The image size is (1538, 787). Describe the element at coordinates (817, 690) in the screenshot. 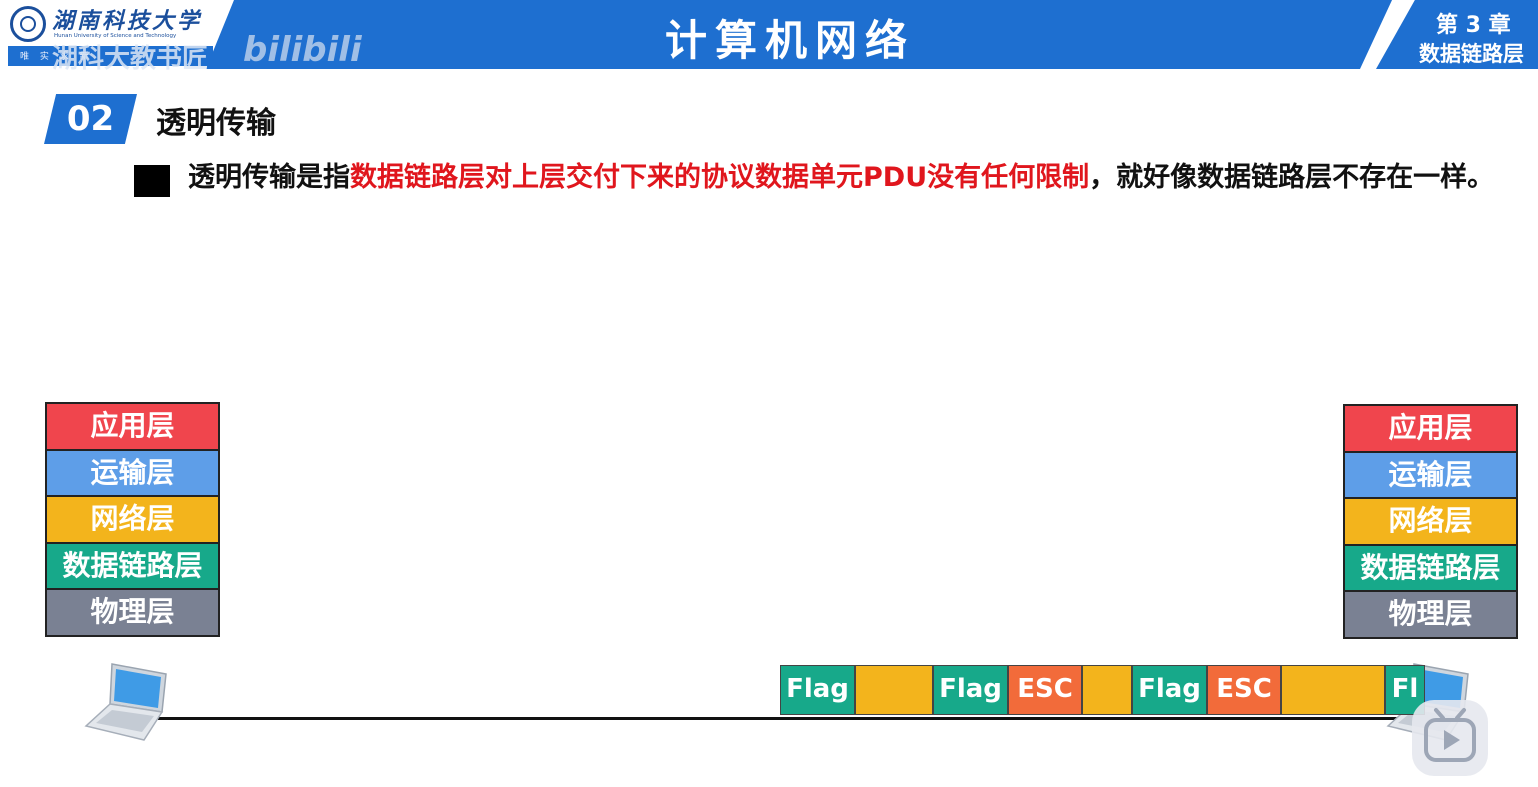

I see `frame-segment-0: Flag` at that location.